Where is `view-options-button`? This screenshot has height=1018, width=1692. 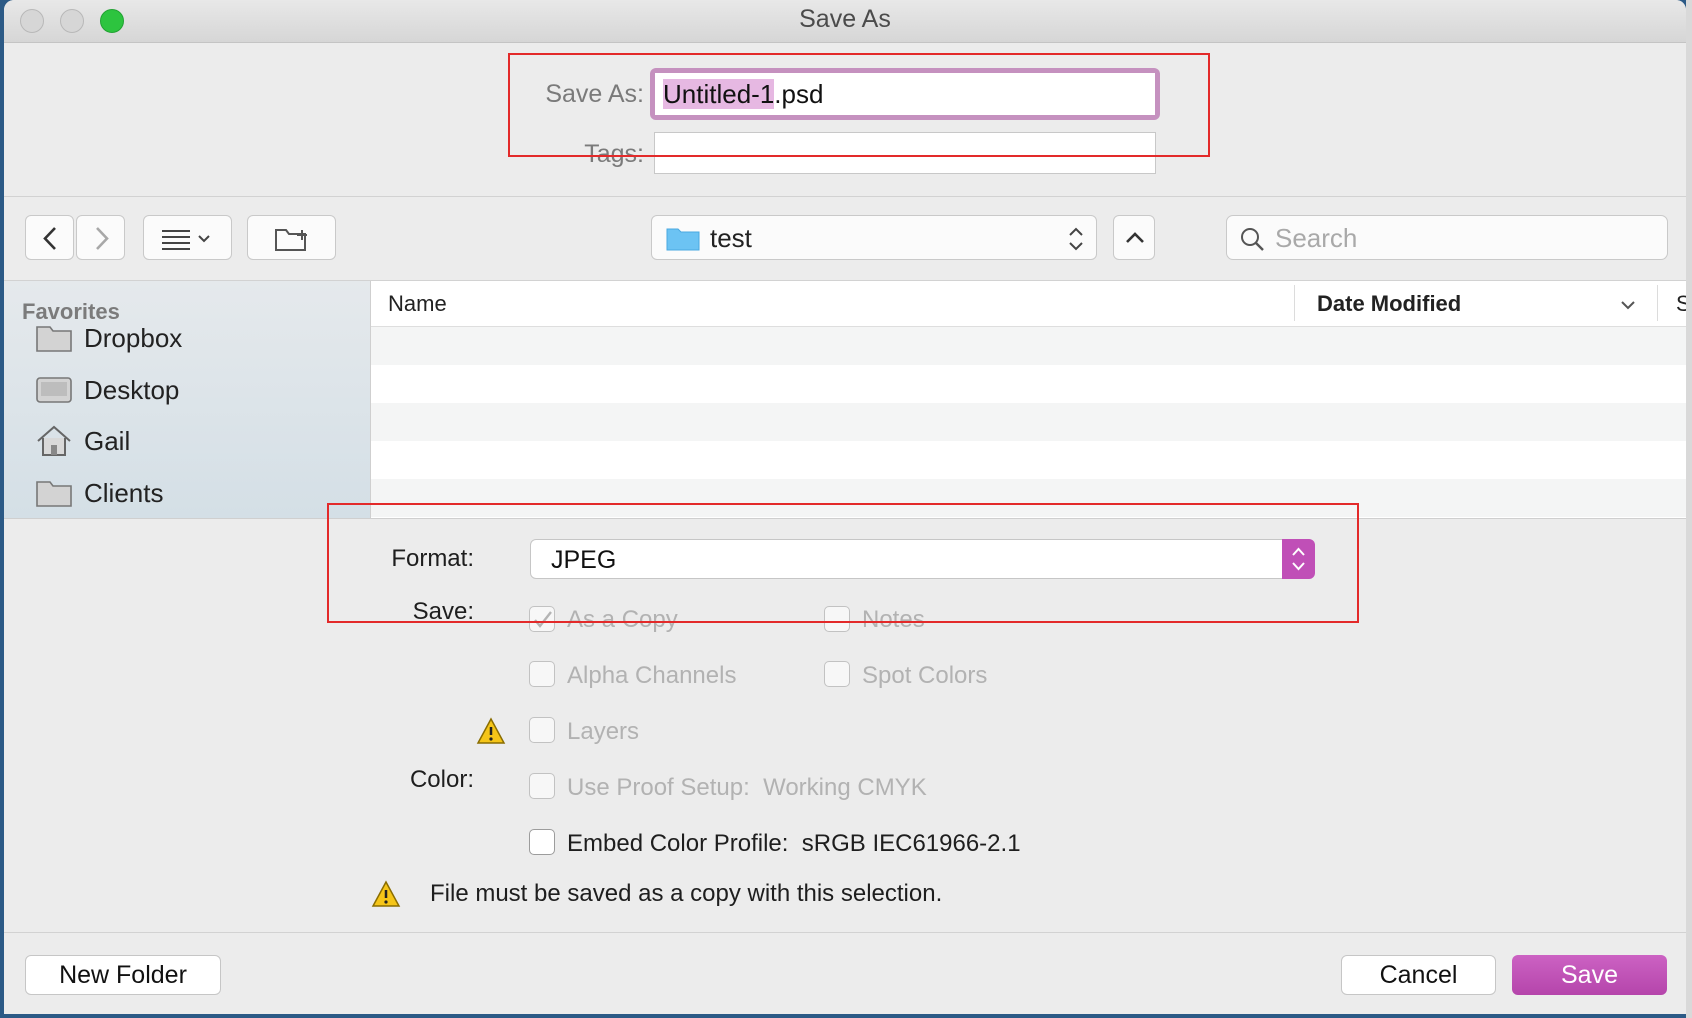 view-options-button is located at coordinates (187, 237).